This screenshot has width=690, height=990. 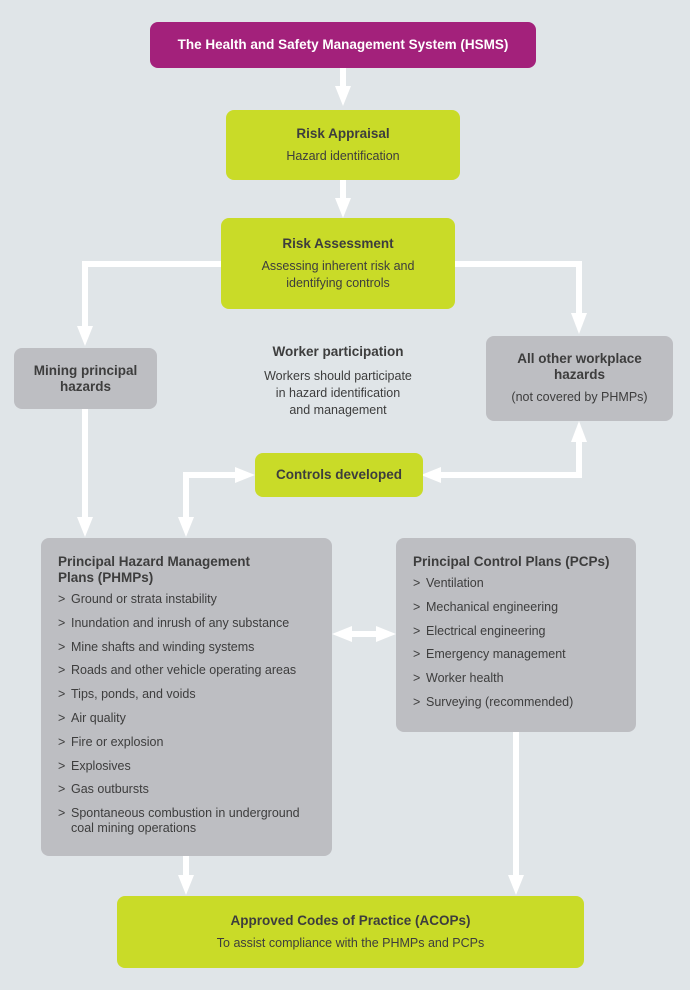 What do you see at coordinates (465, 678) in the screenshot?
I see `list-item-label: Worker health` at bounding box center [465, 678].